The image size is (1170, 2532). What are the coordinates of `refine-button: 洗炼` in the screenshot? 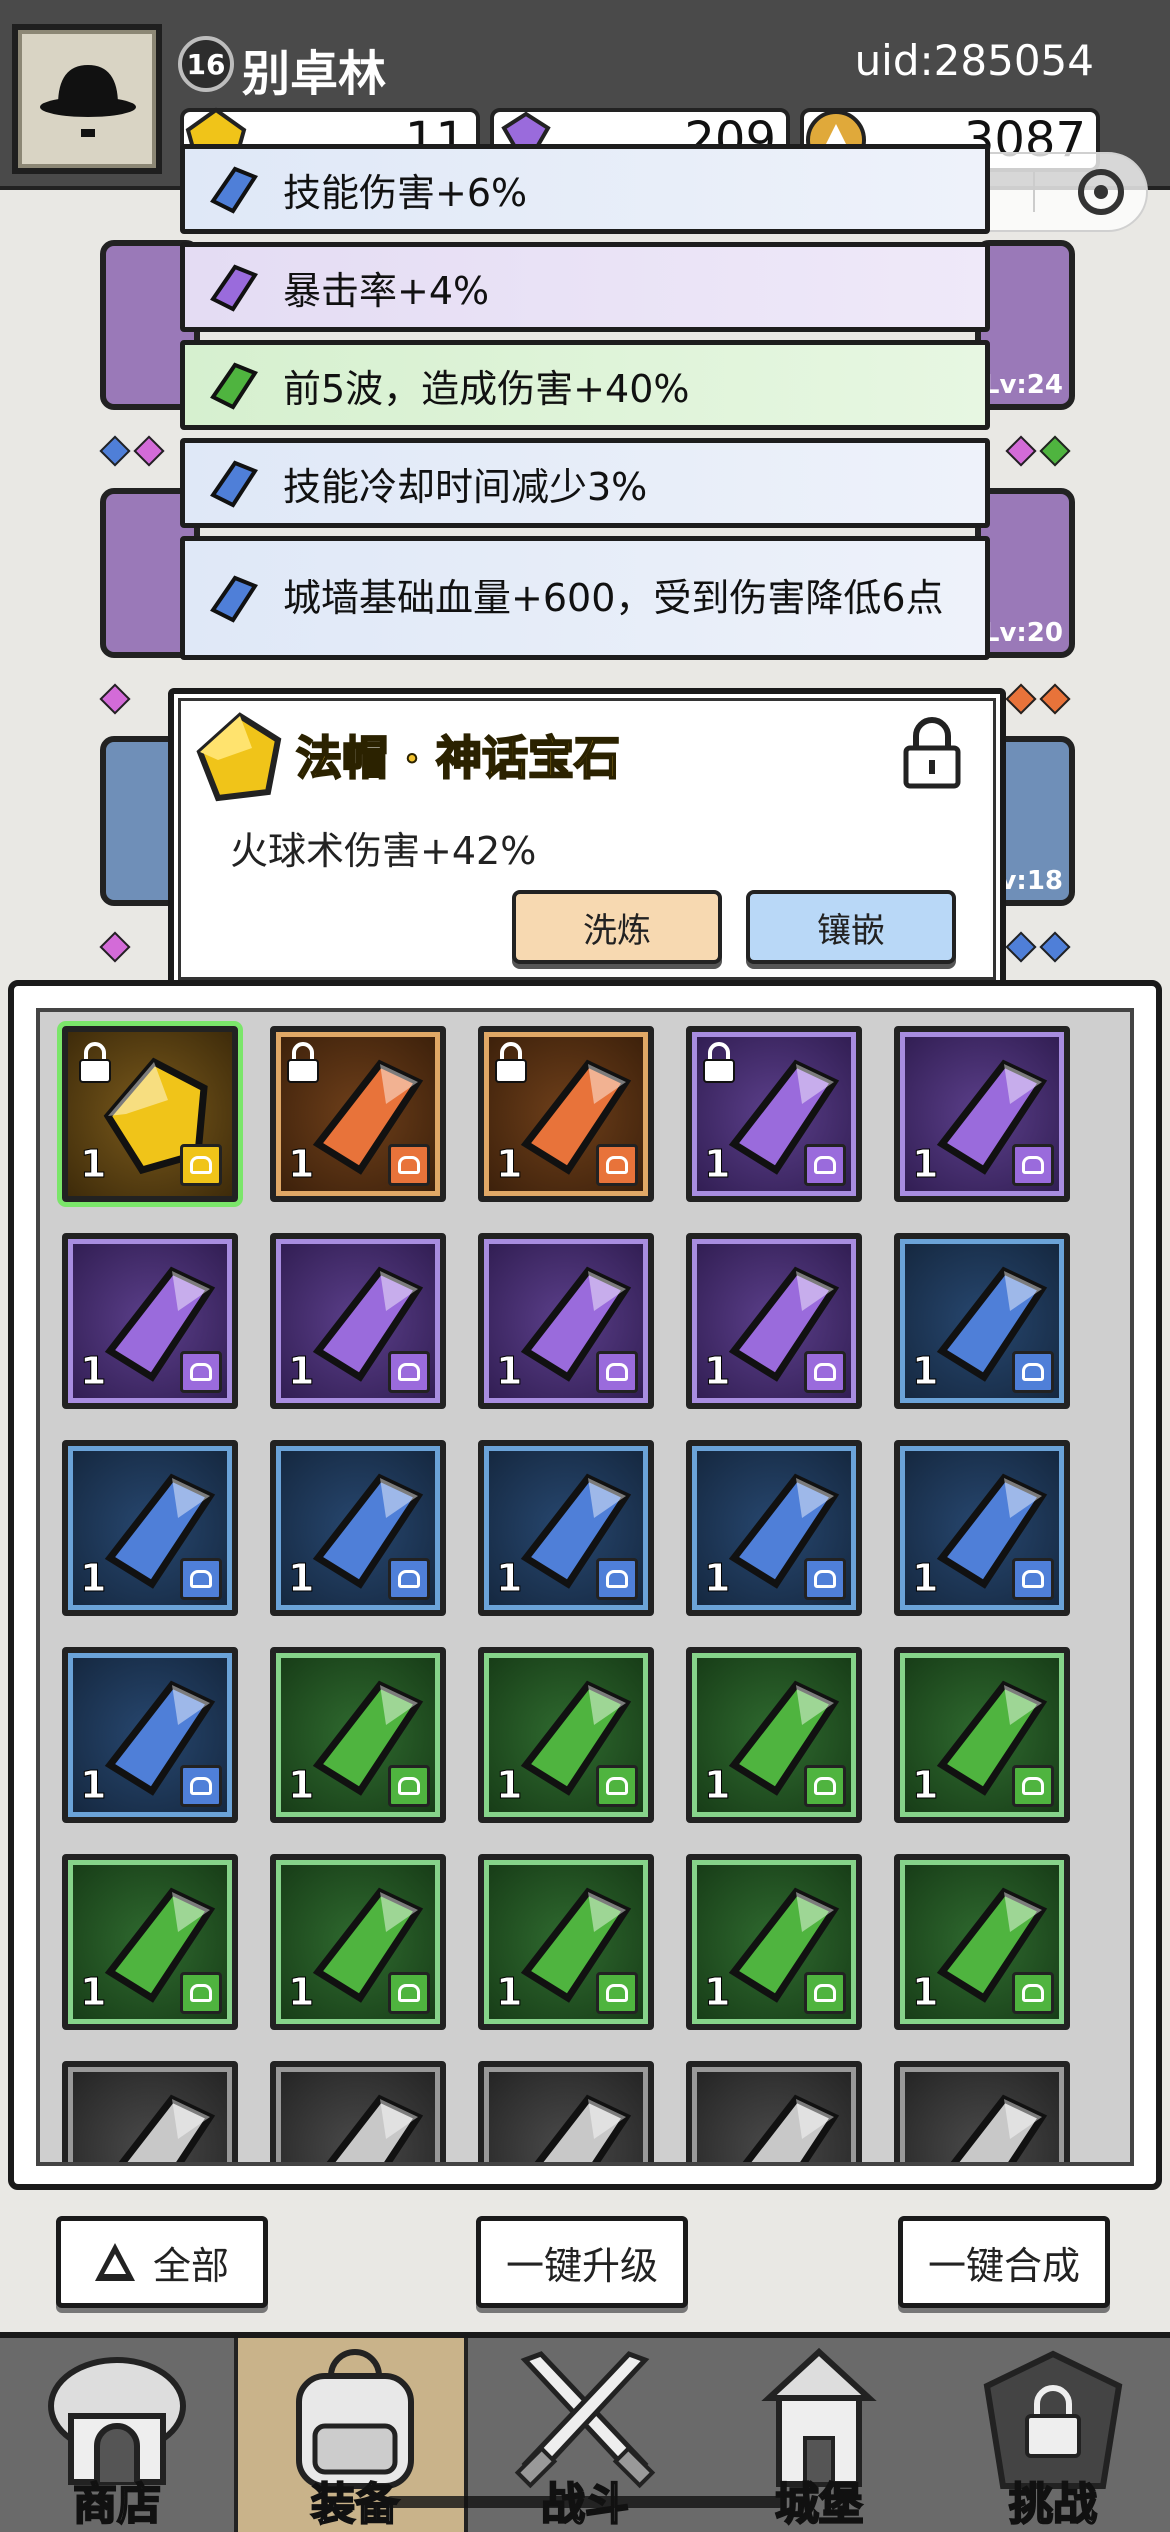 It's located at (617, 927).